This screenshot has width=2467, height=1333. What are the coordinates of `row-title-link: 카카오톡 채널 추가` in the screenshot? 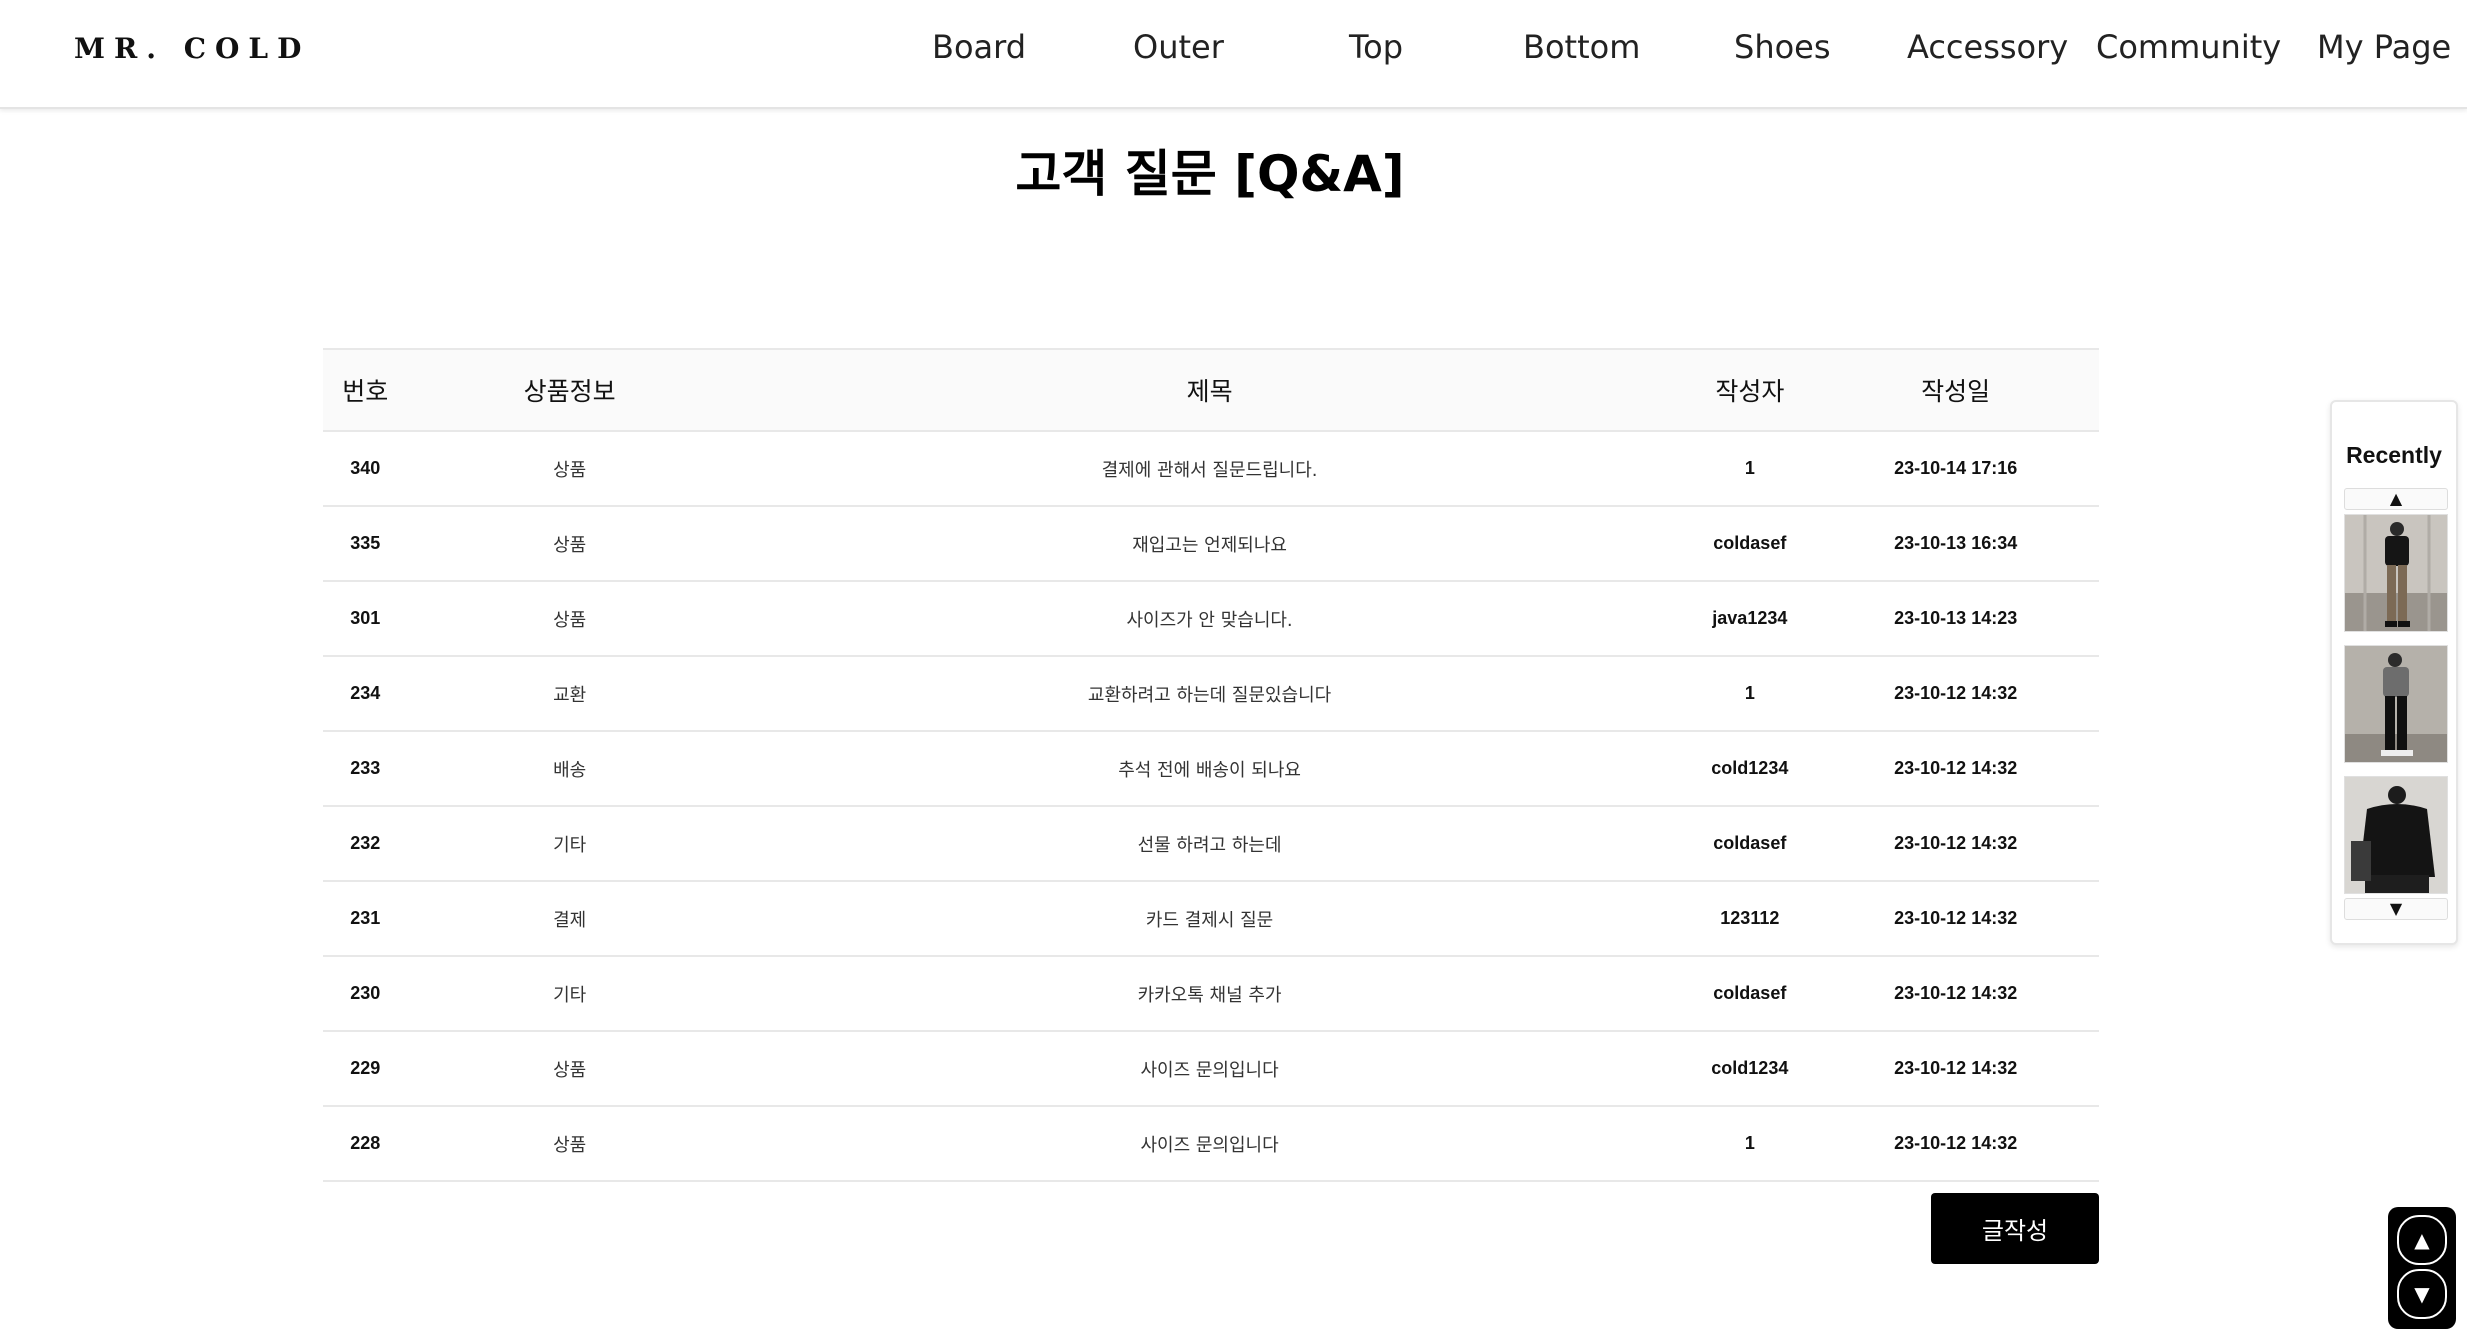 It's located at (1209, 994).